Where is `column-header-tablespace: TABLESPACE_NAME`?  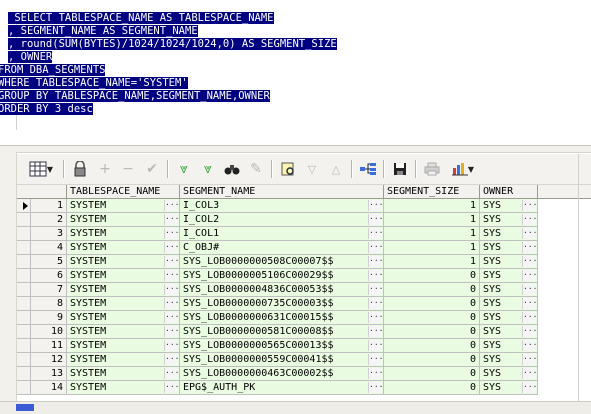
column-header-tablespace: TABLESPACE_NAME is located at coordinates (123, 192).